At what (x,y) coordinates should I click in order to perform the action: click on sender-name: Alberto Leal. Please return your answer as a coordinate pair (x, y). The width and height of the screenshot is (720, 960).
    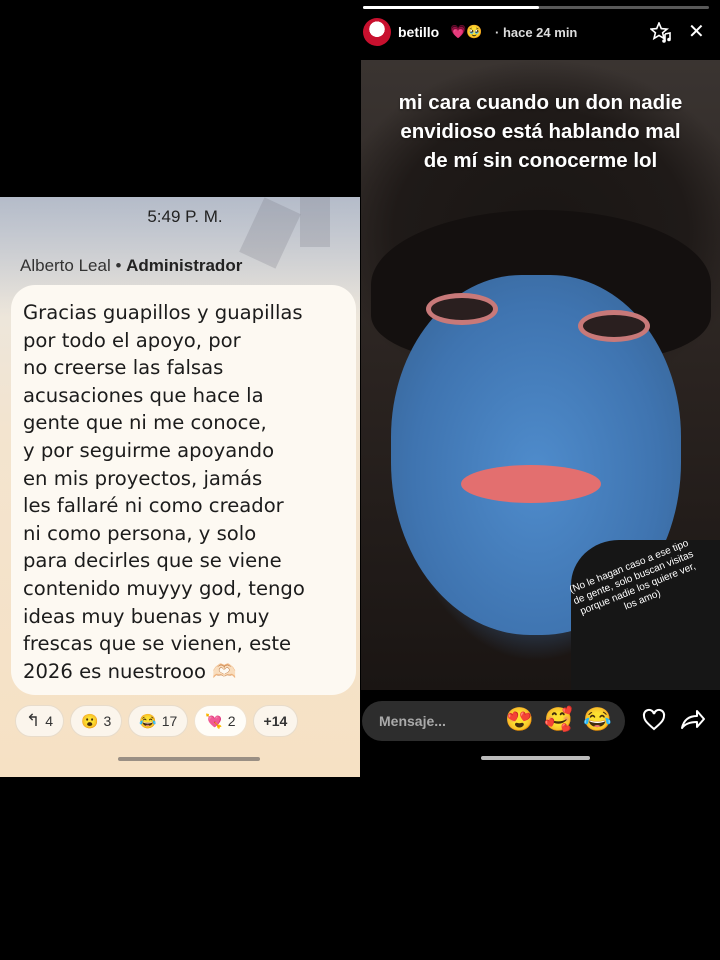
    Looking at the image, I should click on (65, 265).